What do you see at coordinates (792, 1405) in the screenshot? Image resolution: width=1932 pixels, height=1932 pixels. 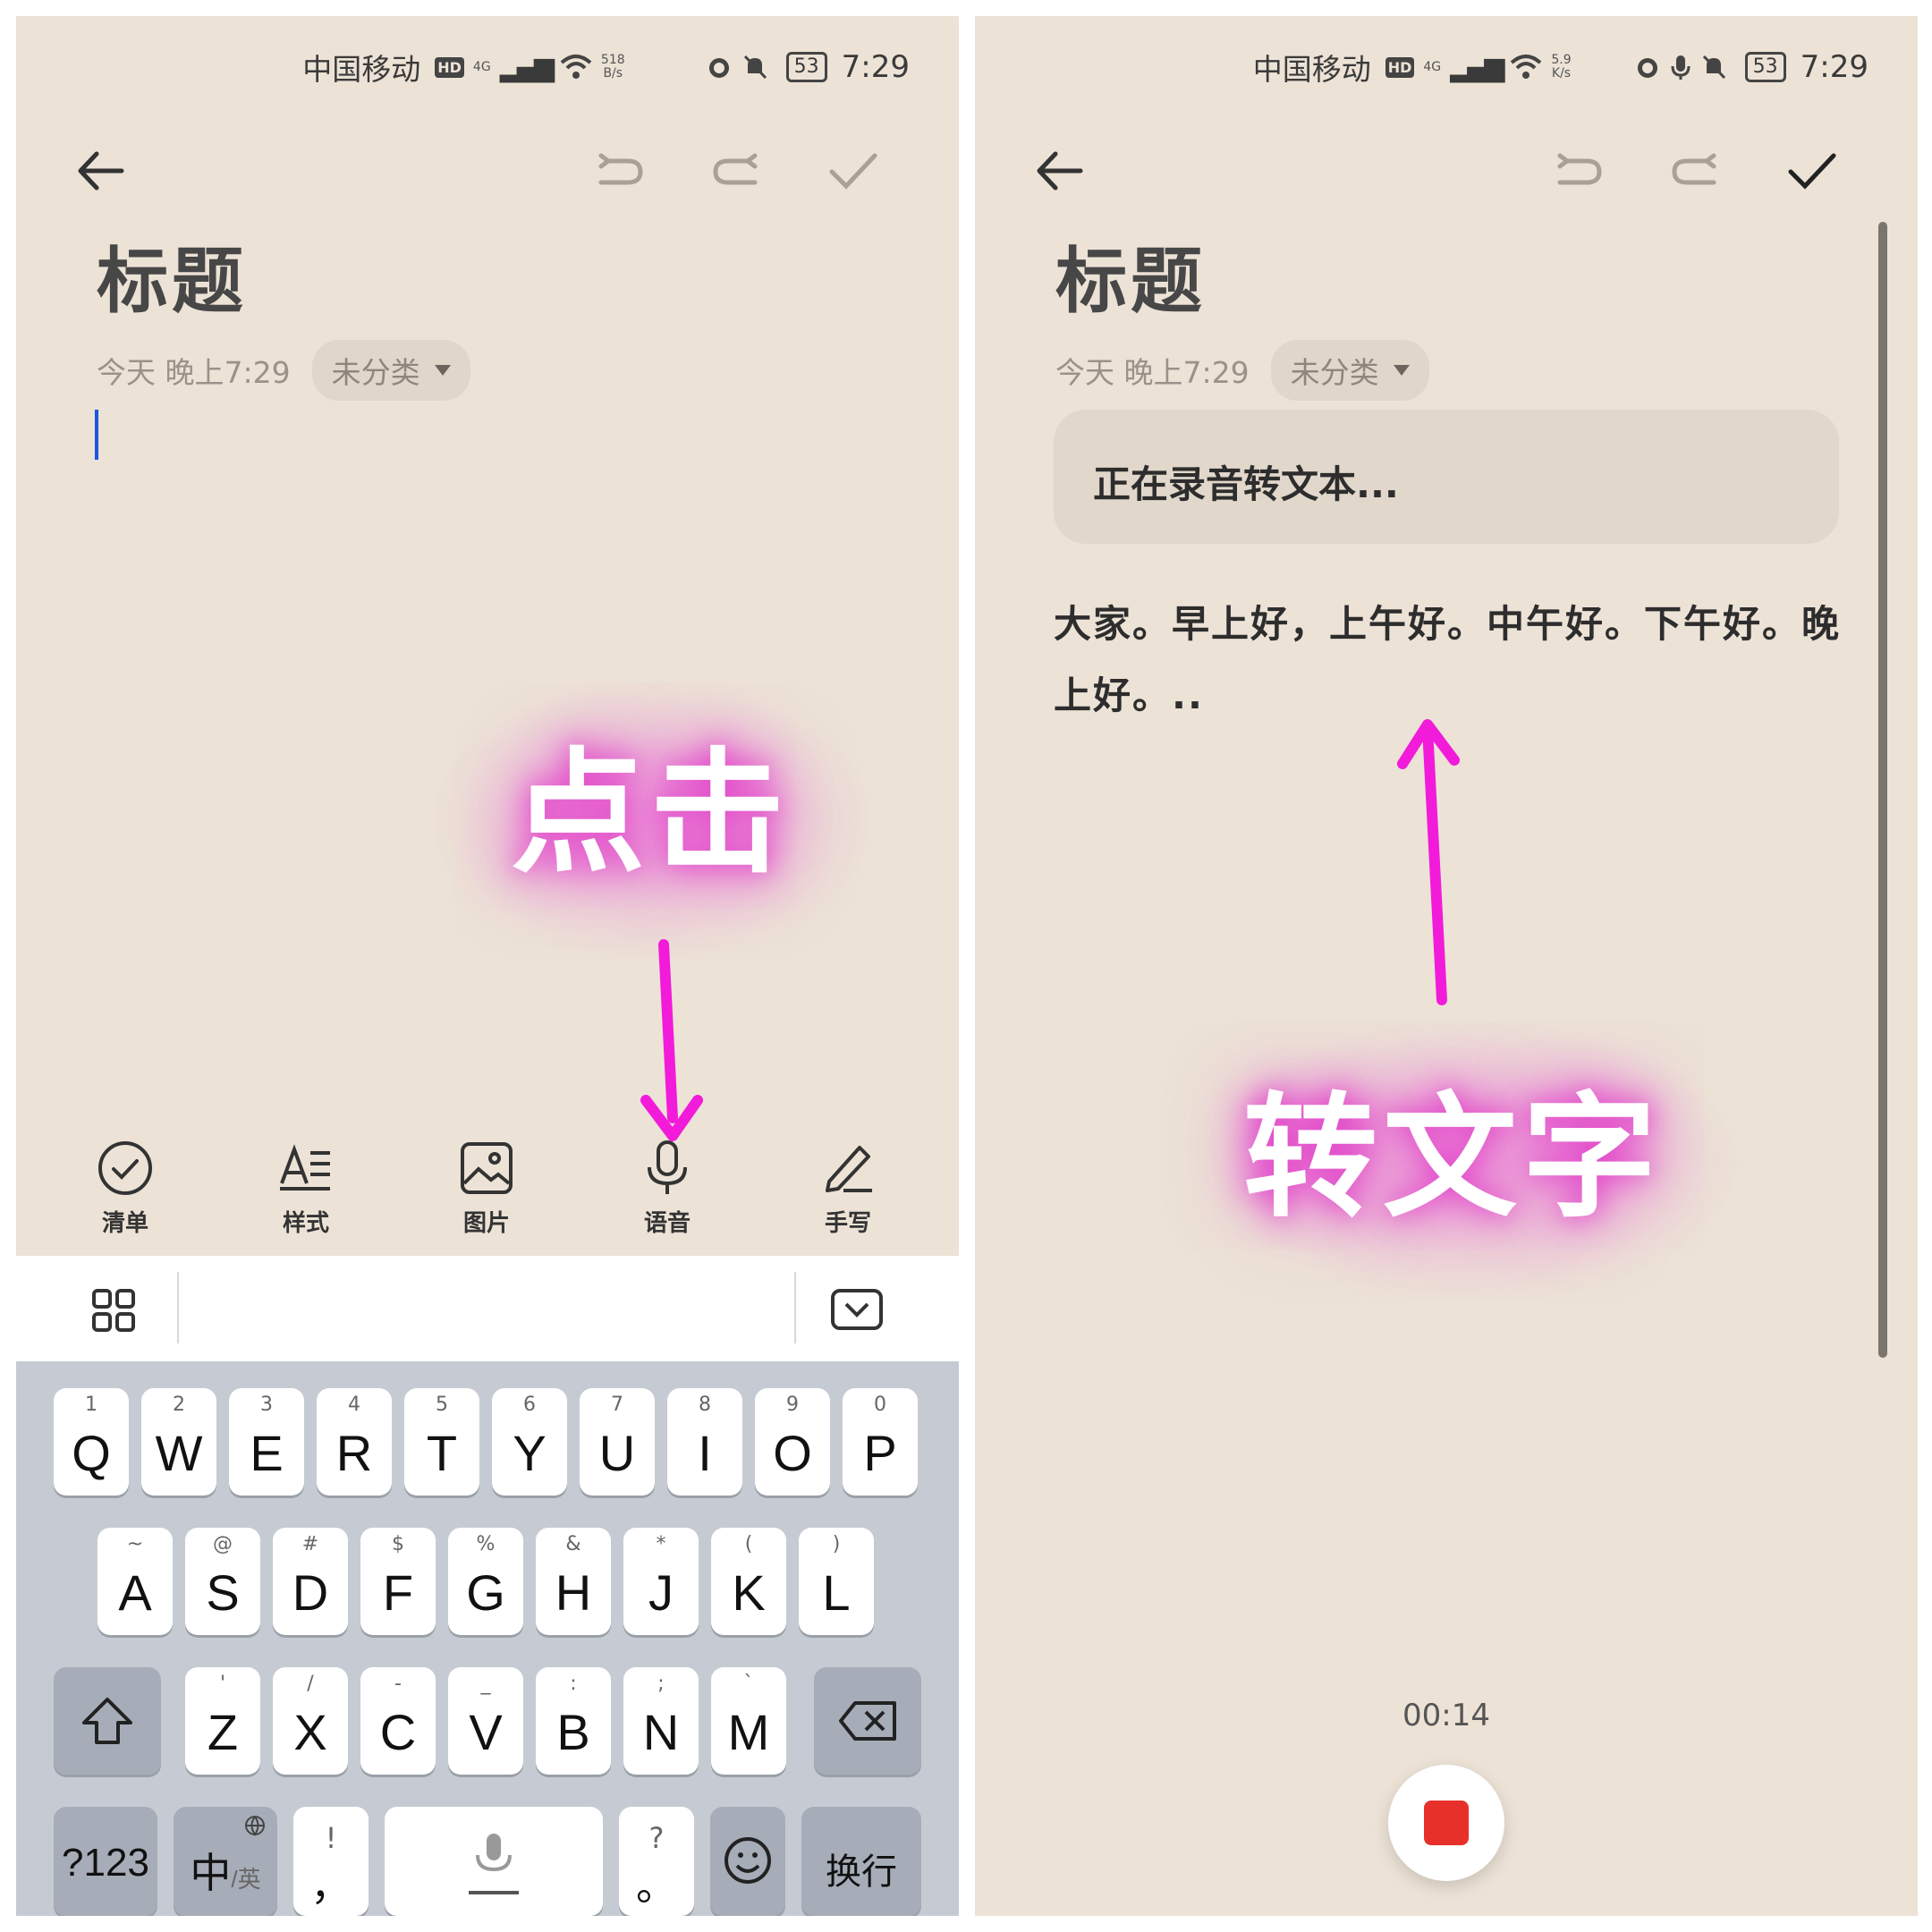 I see `key-hint: 9` at bounding box center [792, 1405].